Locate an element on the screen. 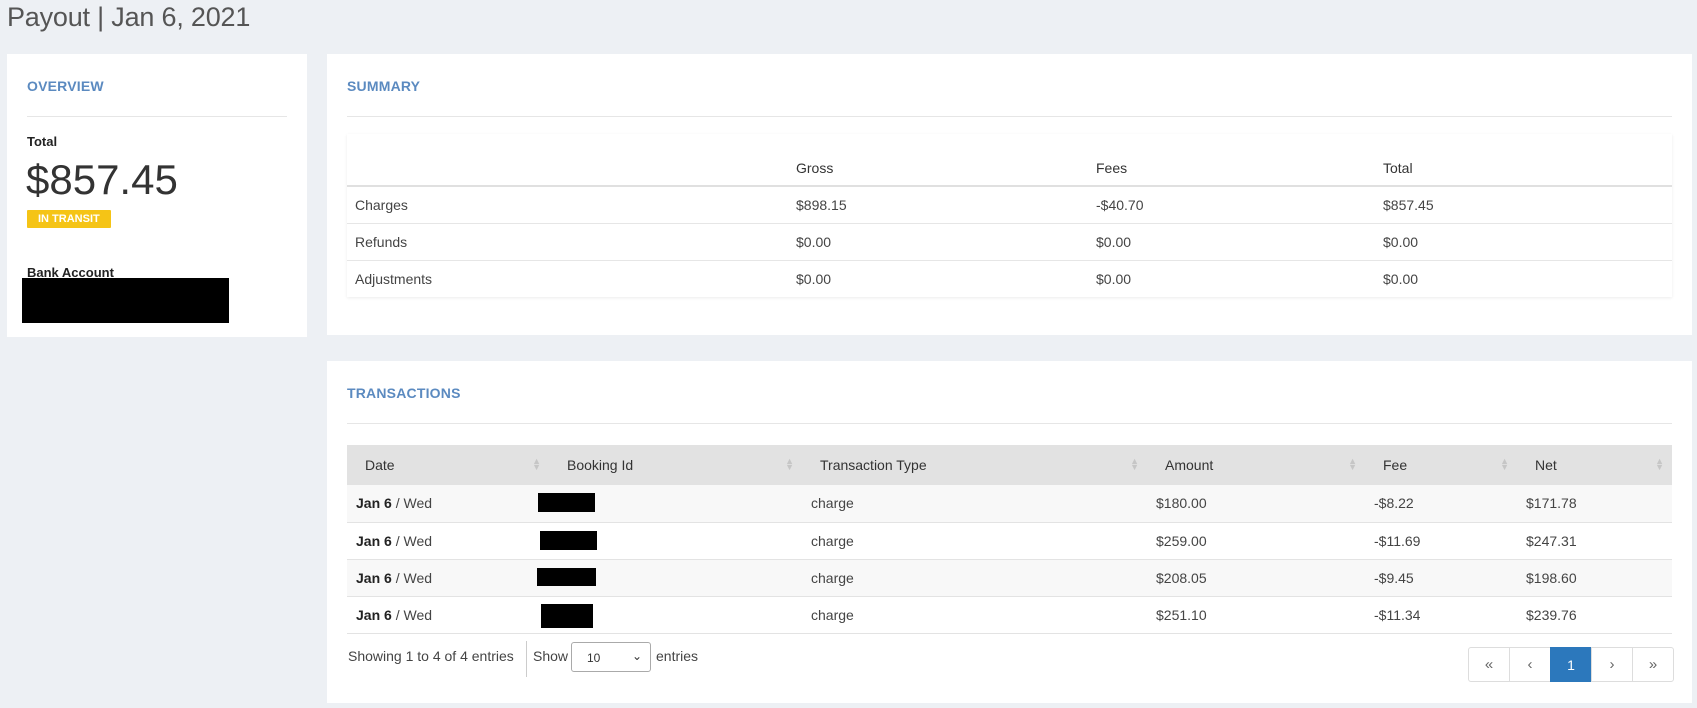 The image size is (1697, 708). fee-cell: -$8.22 is located at coordinates (1441, 504).